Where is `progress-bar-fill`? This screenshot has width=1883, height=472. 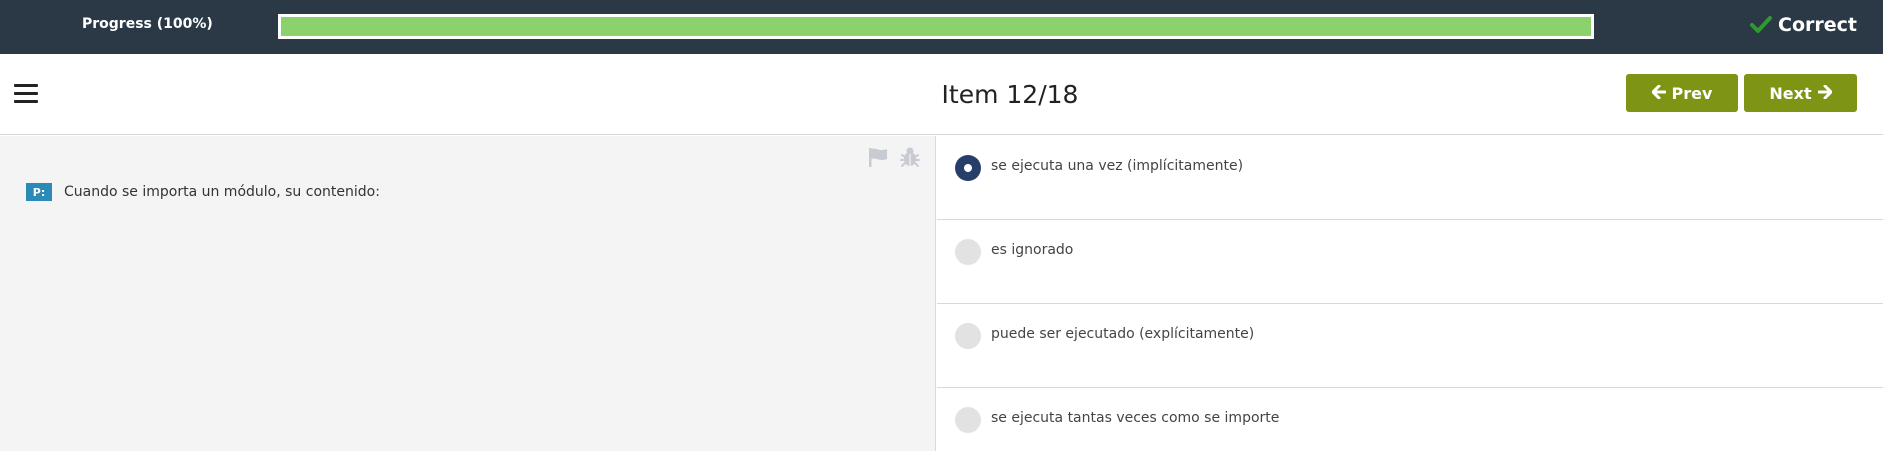 progress-bar-fill is located at coordinates (936, 26).